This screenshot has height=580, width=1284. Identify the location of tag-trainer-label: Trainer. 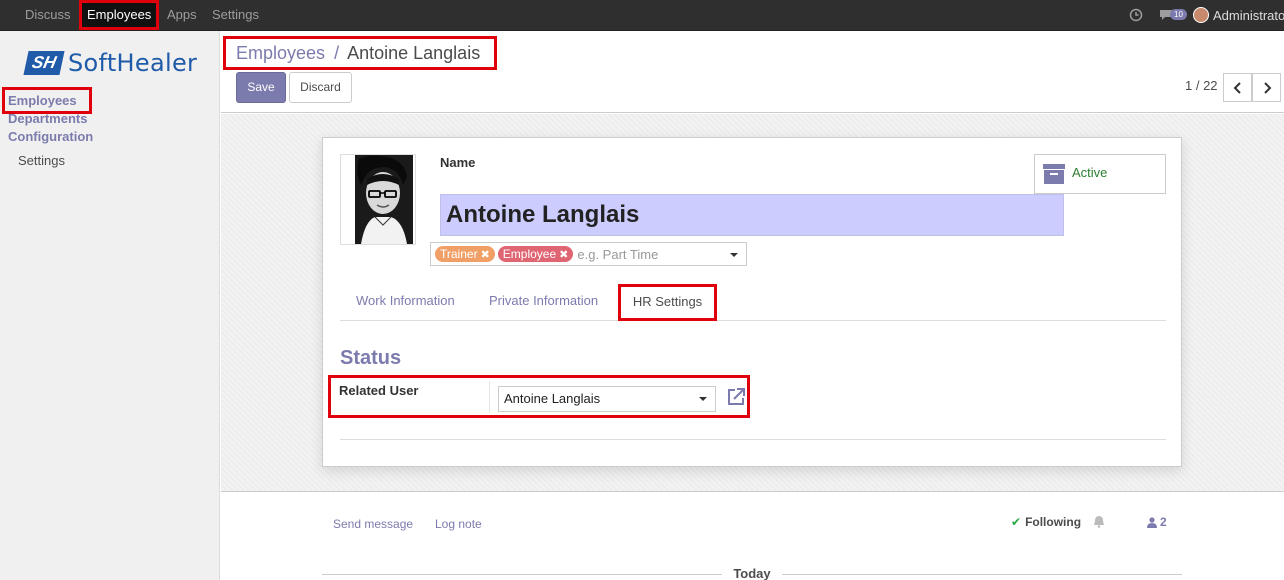
(459, 254).